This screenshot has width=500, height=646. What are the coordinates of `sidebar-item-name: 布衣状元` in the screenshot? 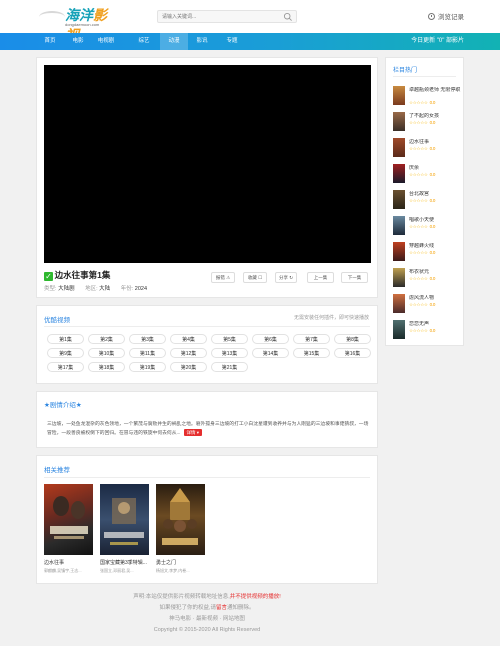 It's located at (435, 272).